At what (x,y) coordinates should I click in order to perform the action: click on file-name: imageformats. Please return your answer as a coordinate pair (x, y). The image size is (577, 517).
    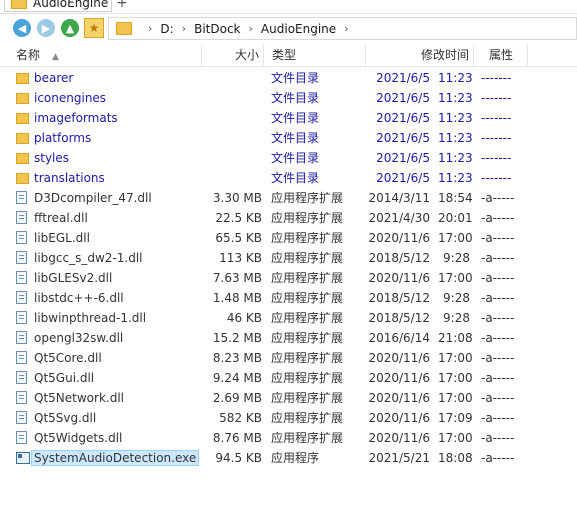
    Looking at the image, I should click on (117, 118).